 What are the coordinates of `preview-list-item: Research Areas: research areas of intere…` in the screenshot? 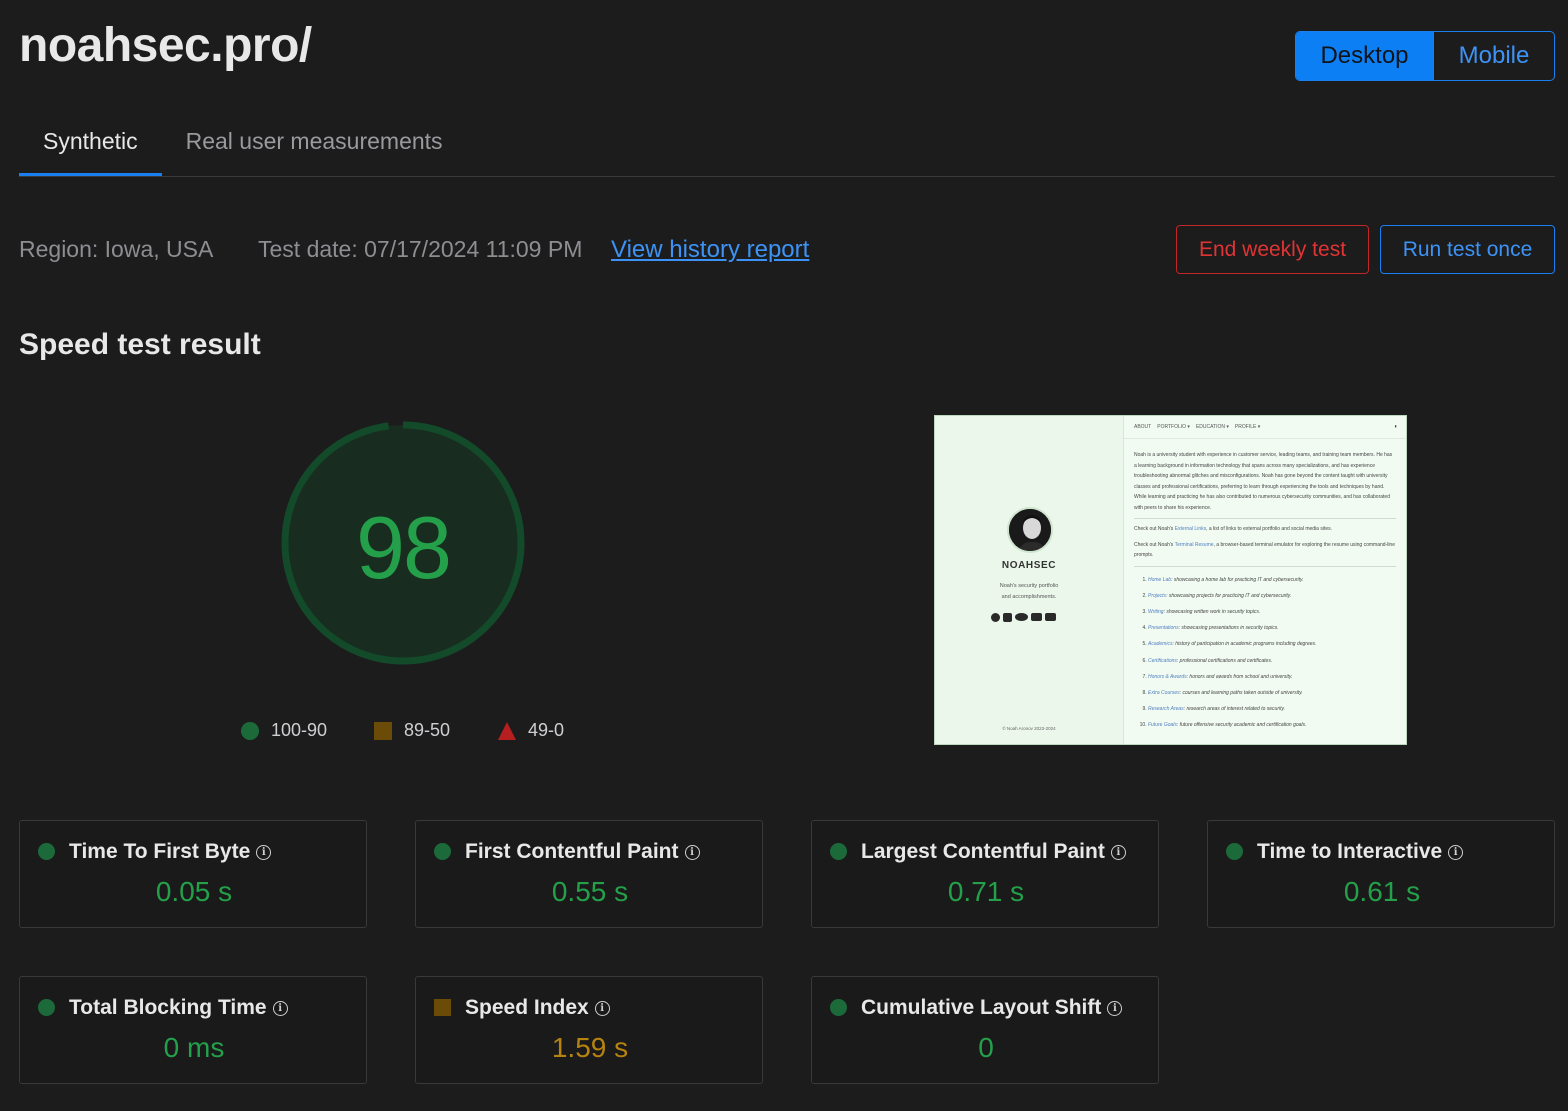 It's located at (1272, 709).